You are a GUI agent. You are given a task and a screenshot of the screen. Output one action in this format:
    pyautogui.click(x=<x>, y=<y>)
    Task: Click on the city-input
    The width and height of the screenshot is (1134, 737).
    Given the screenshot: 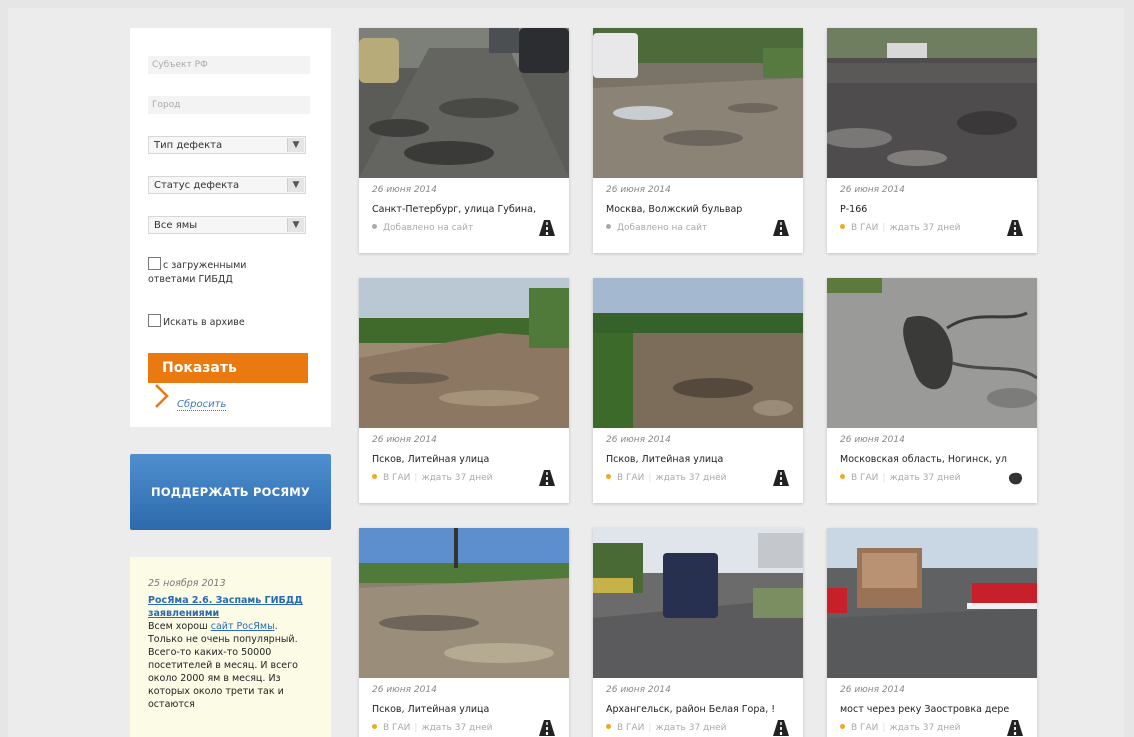 What is the action you would take?
    pyautogui.click(x=229, y=105)
    